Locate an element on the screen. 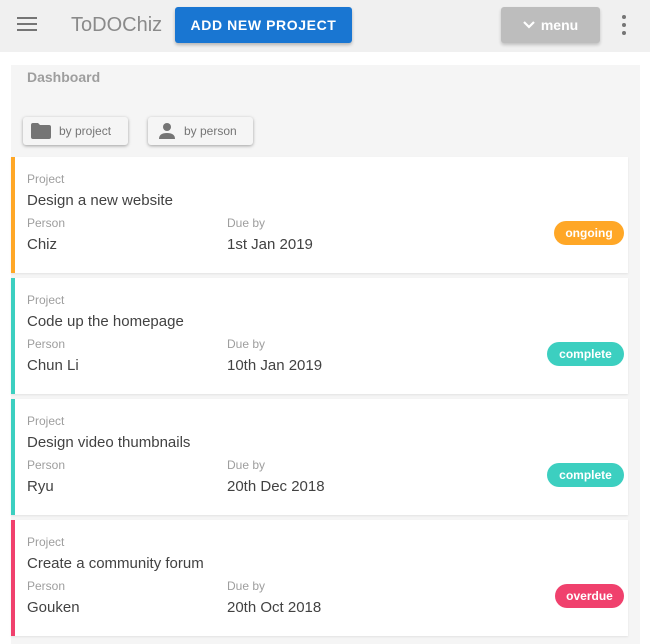 This screenshot has height=644, width=650. person-name: Ryu is located at coordinates (40, 486).